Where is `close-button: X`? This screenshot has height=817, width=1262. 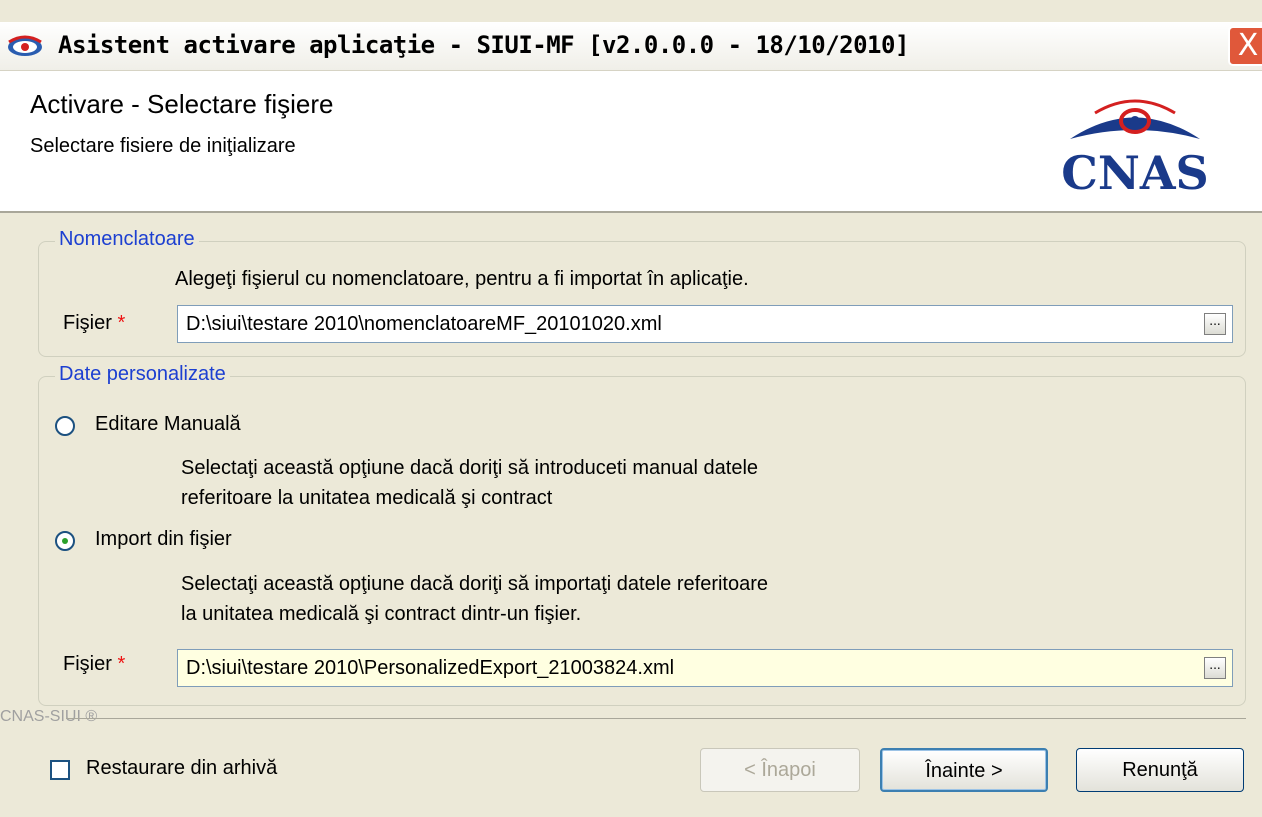 close-button: X is located at coordinates (1245, 46).